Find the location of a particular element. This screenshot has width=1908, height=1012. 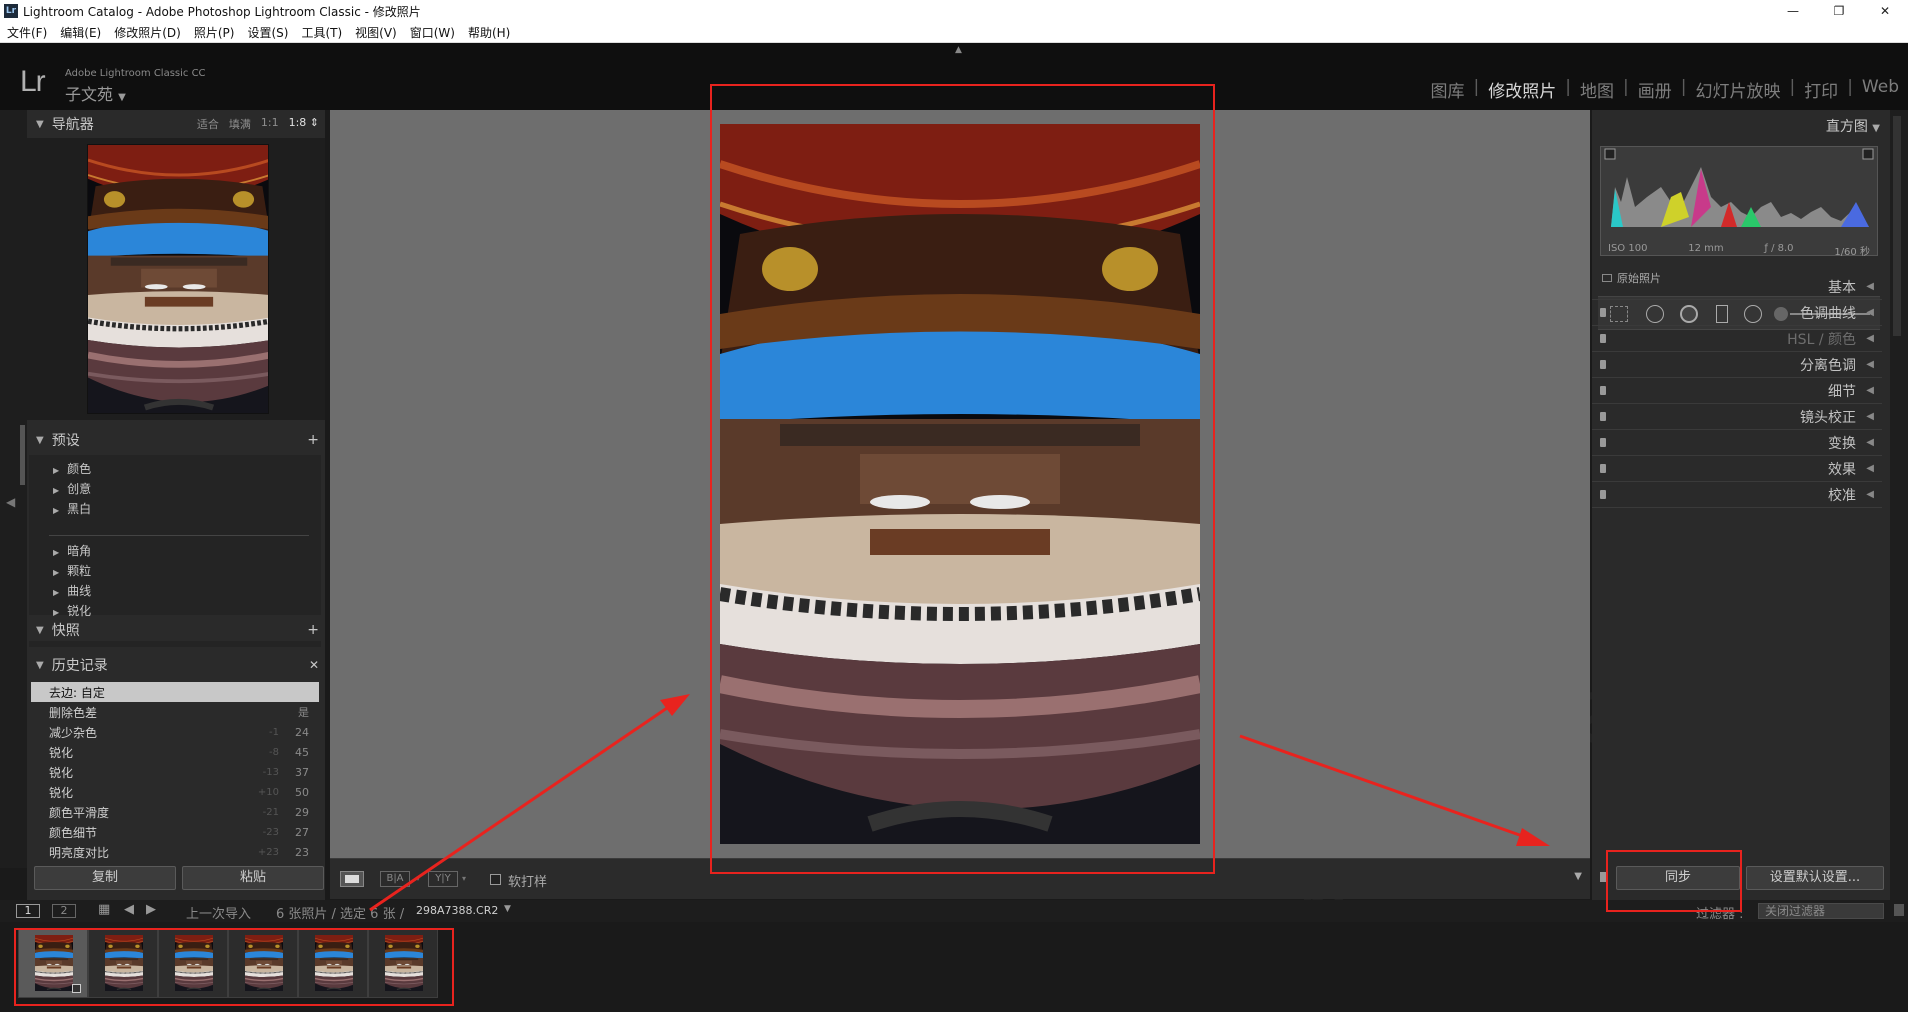

preset-folder-bw: ▶ 黑白 is located at coordinates (72, 509).